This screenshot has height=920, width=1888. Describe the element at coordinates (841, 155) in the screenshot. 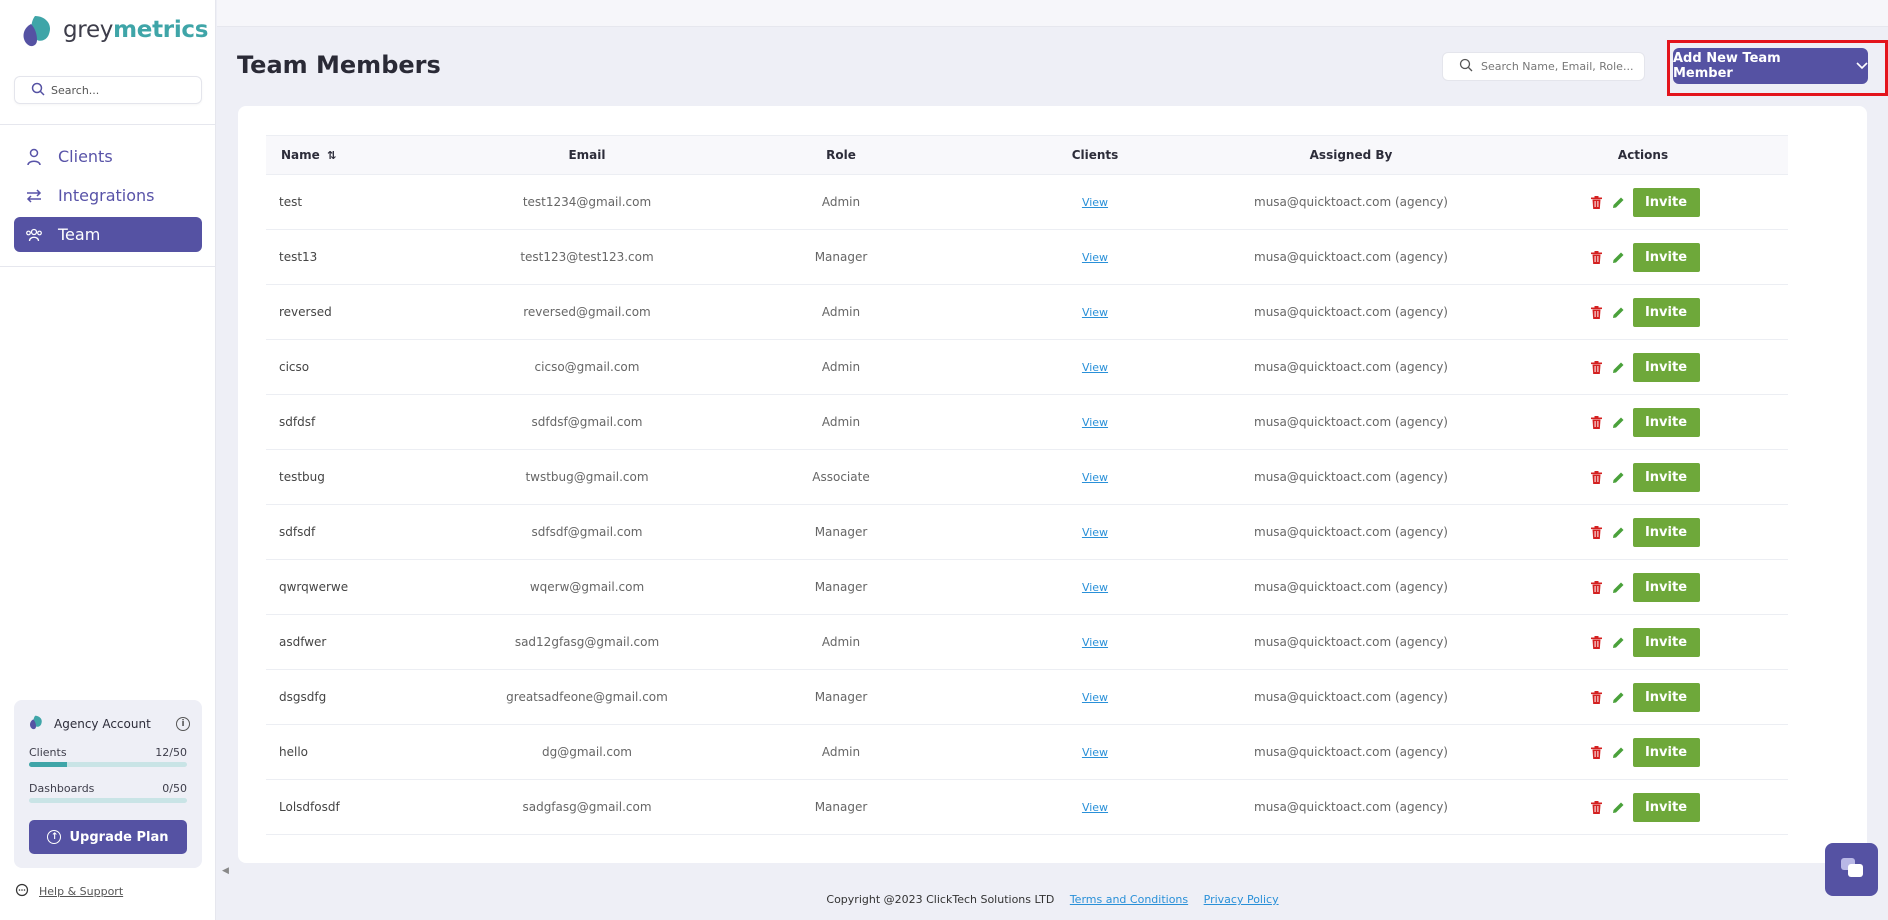

I see `column-header-role: Role` at that location.